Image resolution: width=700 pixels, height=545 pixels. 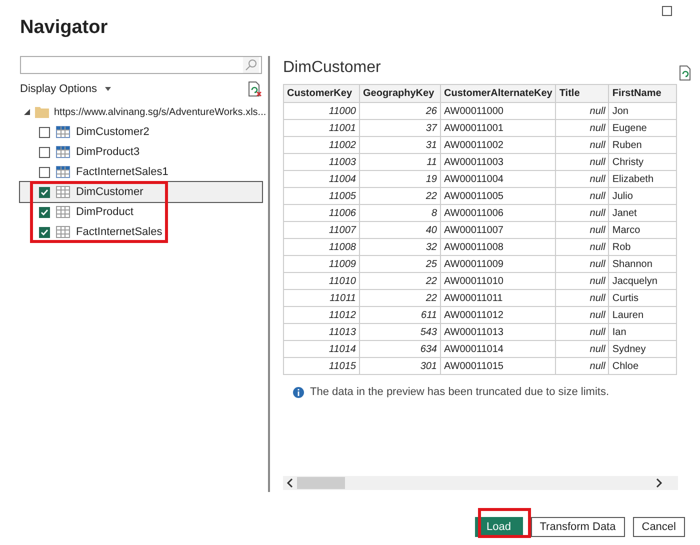 I want to click on column-header: CustomerAlternateKey, so click(x=498, y=93).